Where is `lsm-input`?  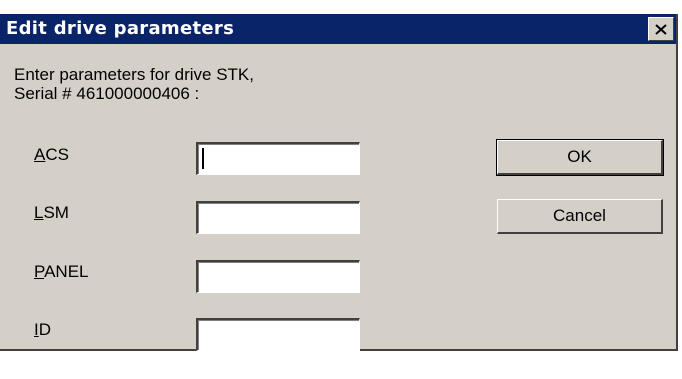
lsm-input is located at coordinates (278, 217).